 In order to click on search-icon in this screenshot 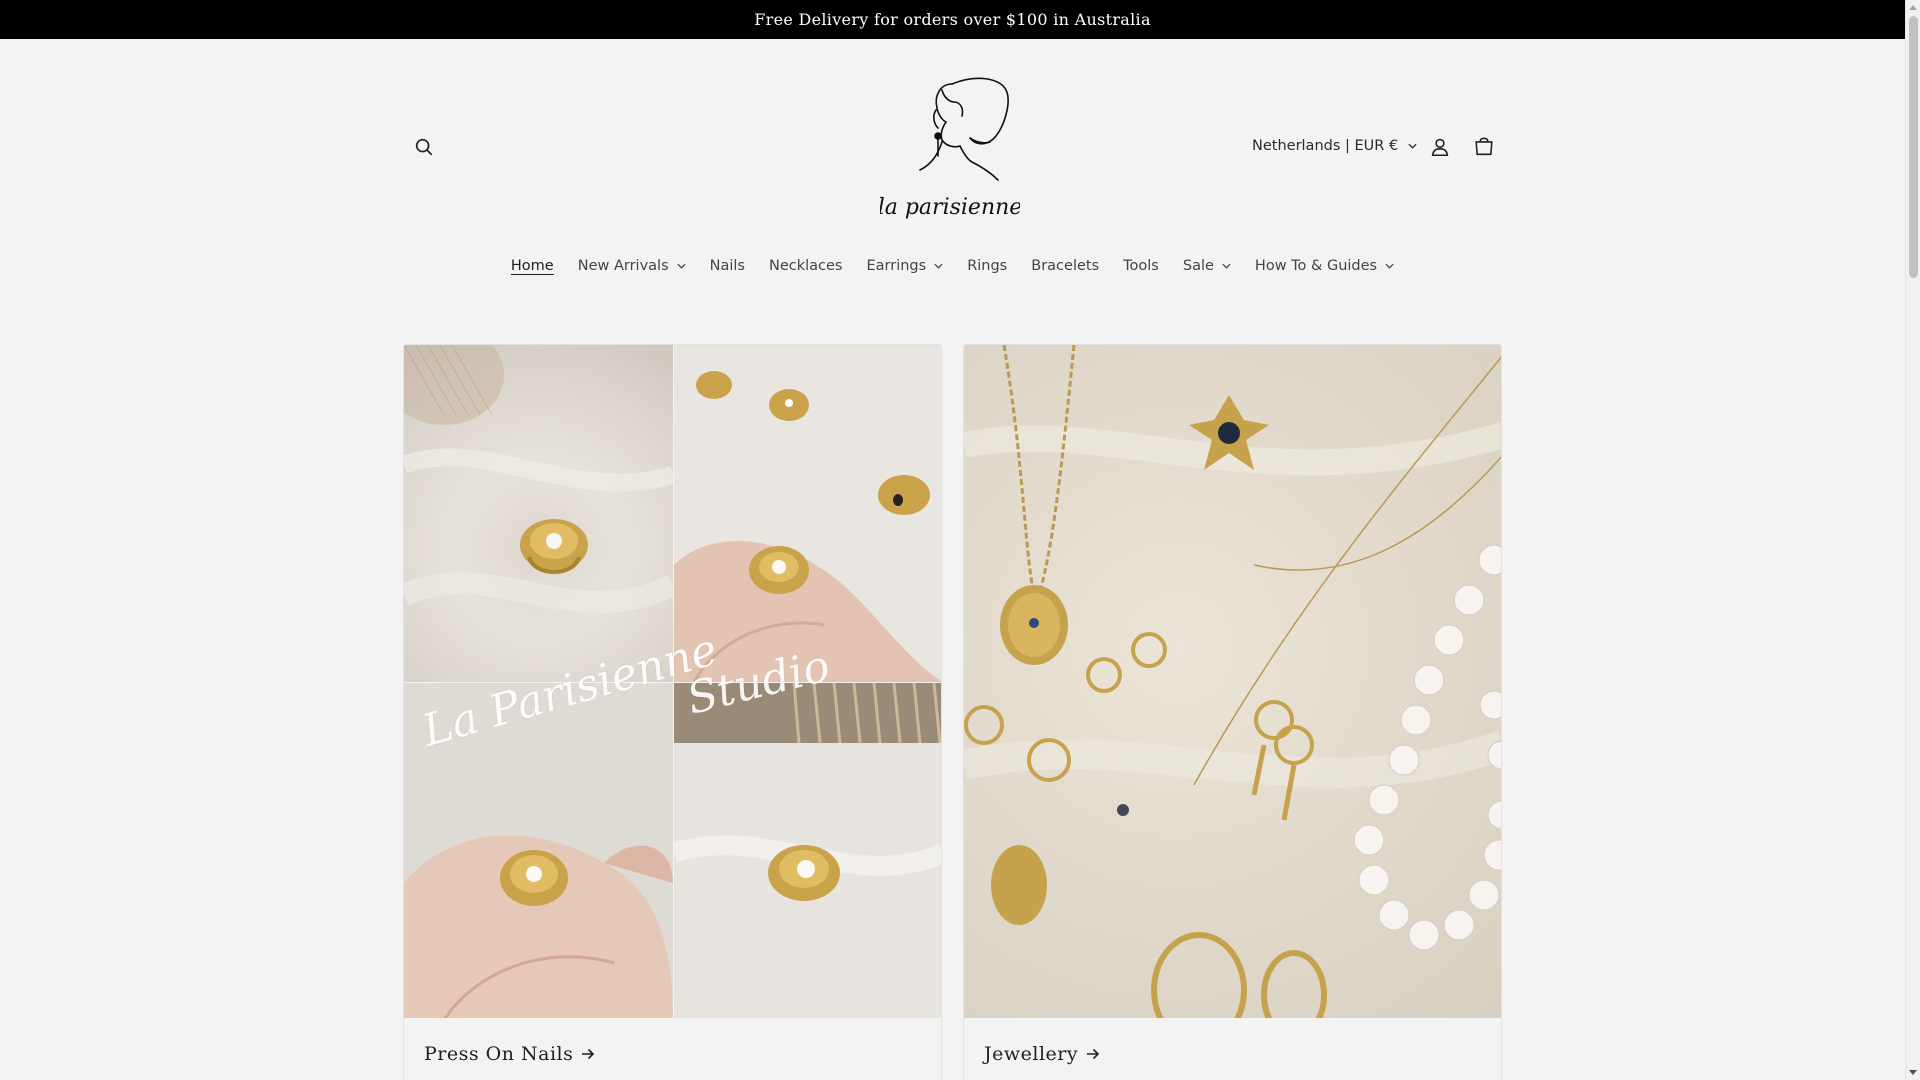, I will do `click(424, 147)`.